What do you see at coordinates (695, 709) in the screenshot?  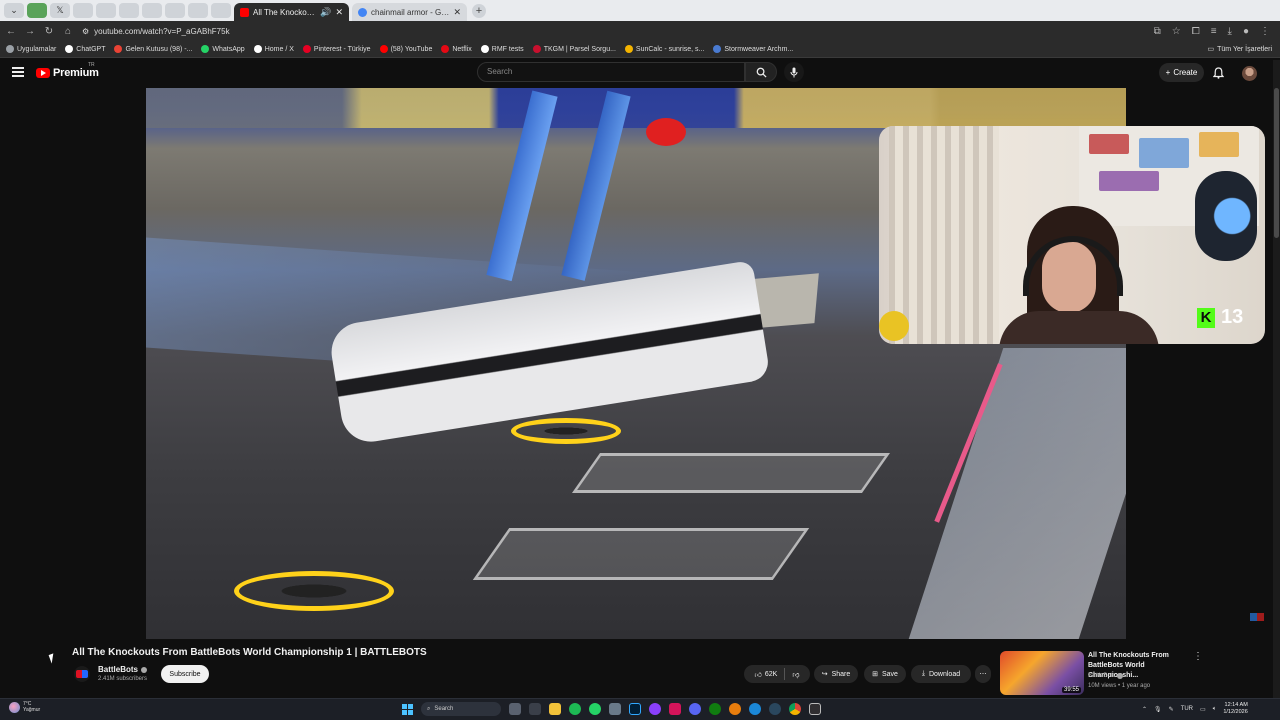 I see `discord-icon` at bounding box center [695, 709].